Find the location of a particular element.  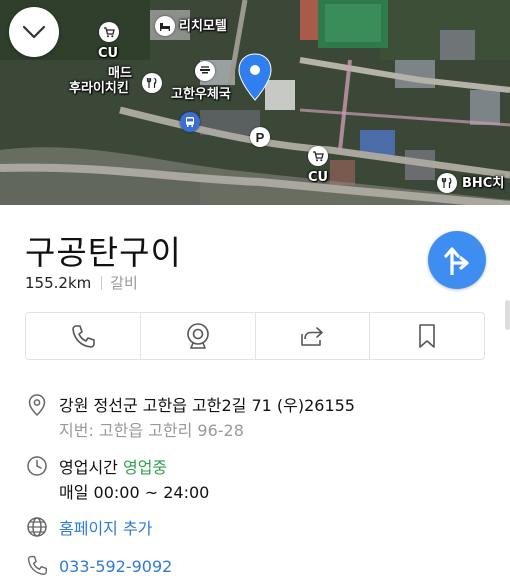

place-meta: 155.2km 갈비 is located at coordinates (81, 282).